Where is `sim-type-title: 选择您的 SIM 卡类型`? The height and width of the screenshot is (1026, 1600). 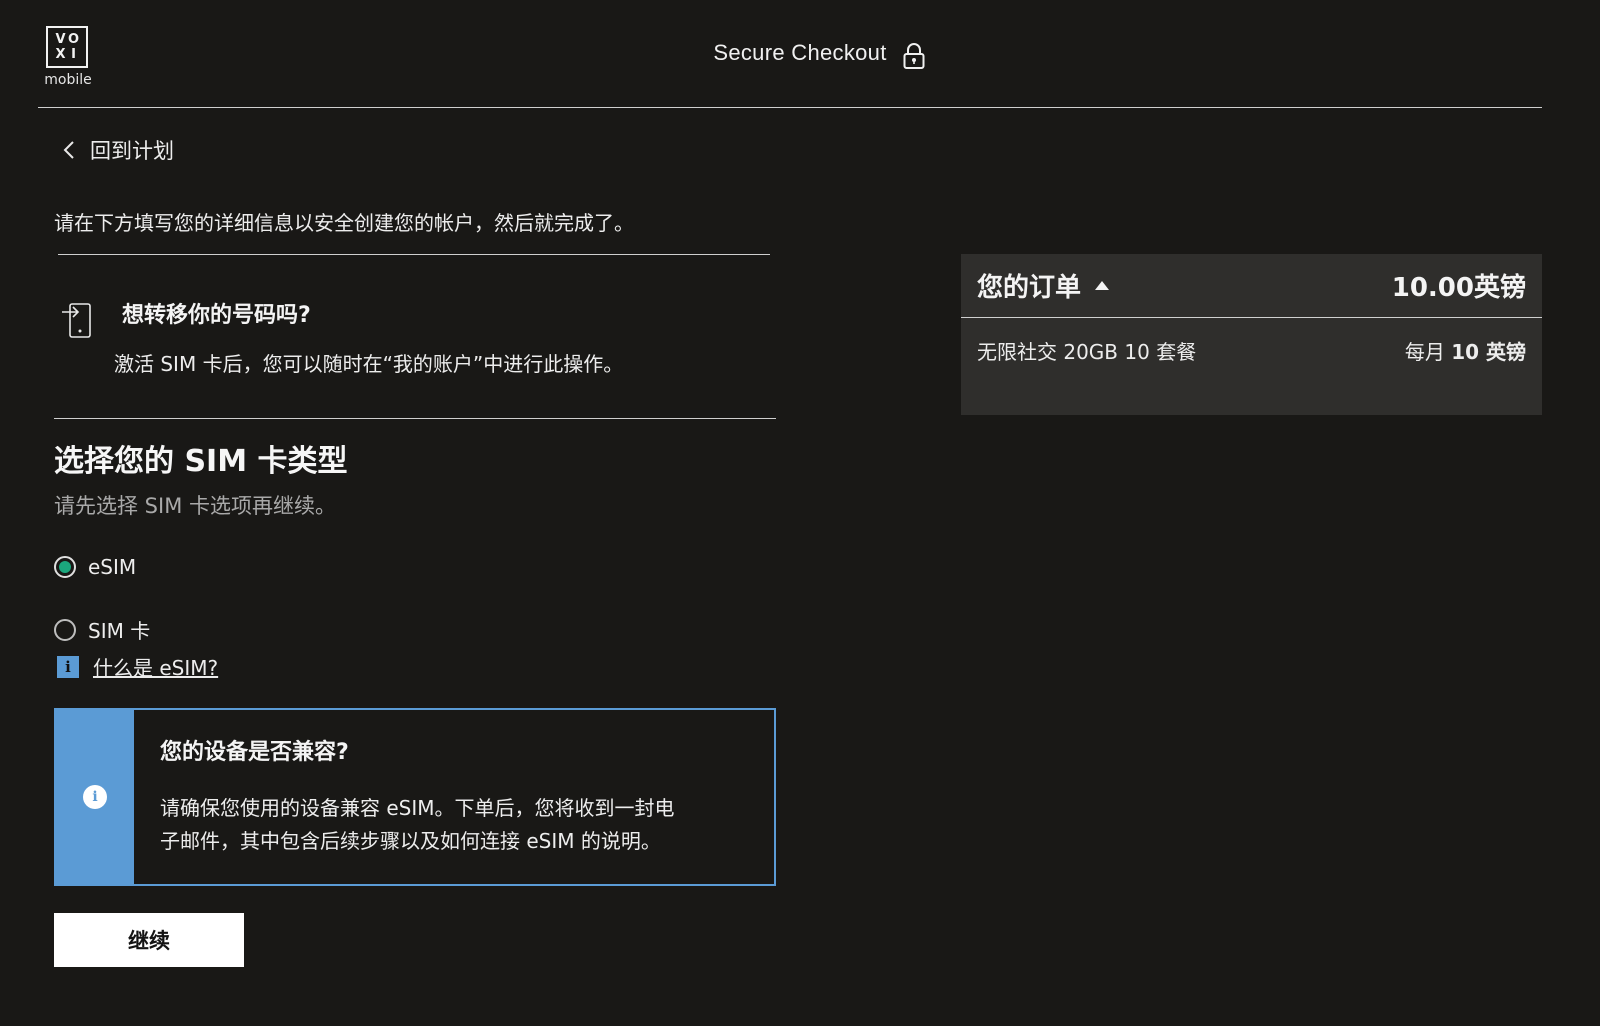
sim-type-title: 选择您的 SIM 卡类型 is located at coordinates (201, 461).